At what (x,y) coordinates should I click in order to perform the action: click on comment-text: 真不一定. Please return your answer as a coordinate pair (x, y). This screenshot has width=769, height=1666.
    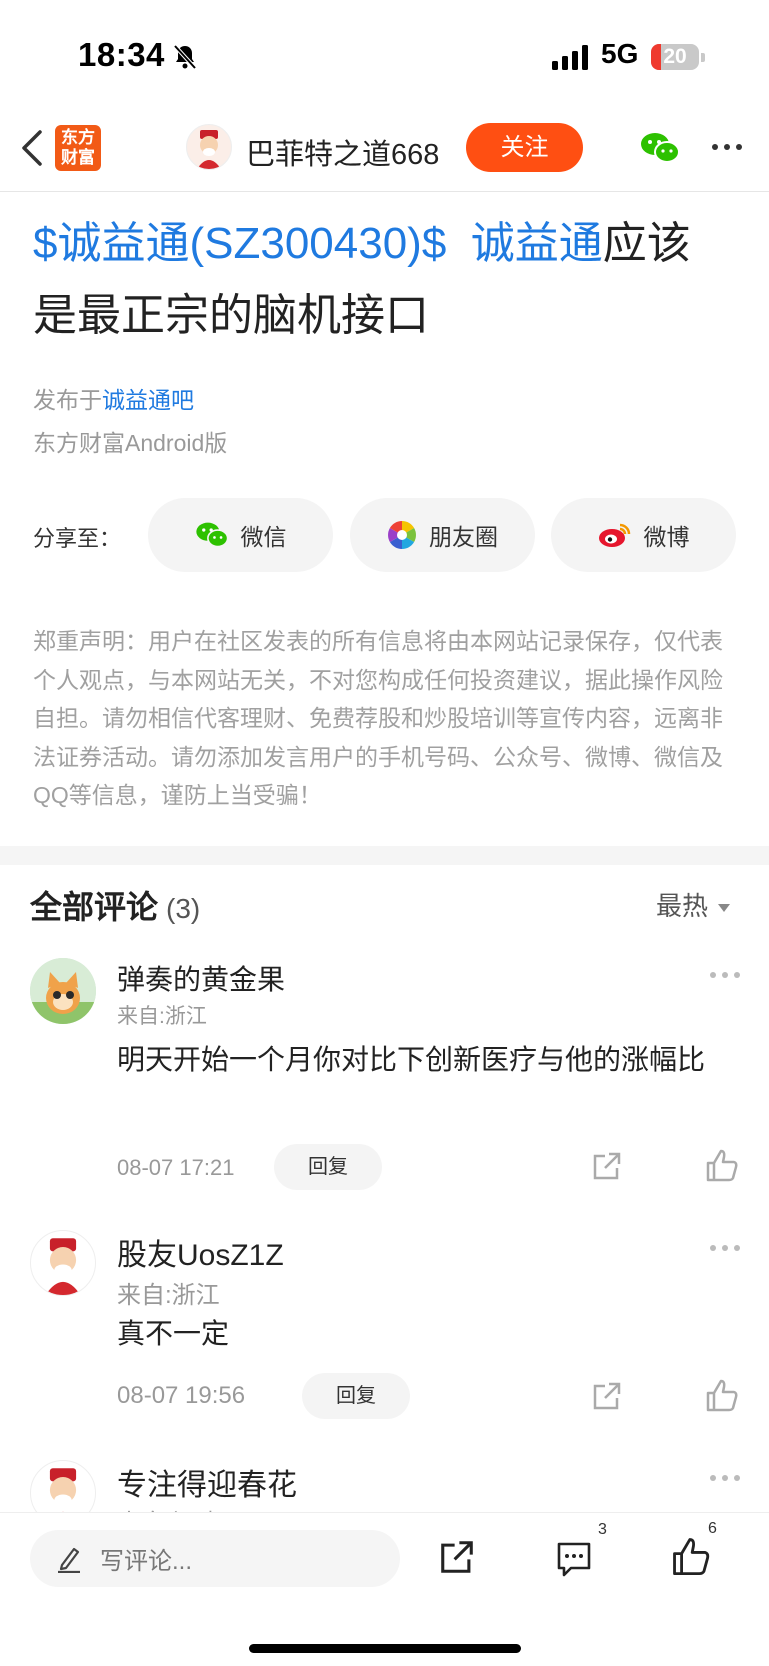
    Looking at the image, I should click on (173, 1333).